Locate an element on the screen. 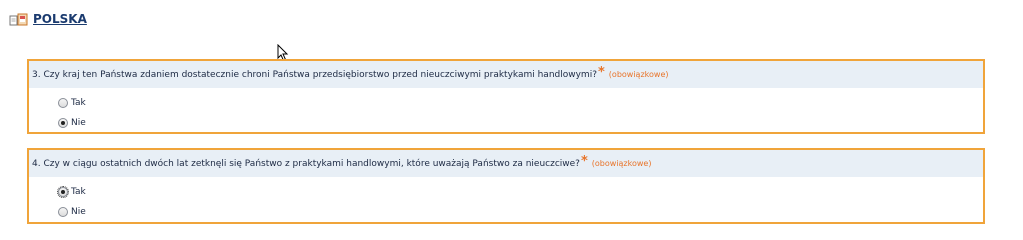  country-header: POLSKA is located at coordinates (48, 19).